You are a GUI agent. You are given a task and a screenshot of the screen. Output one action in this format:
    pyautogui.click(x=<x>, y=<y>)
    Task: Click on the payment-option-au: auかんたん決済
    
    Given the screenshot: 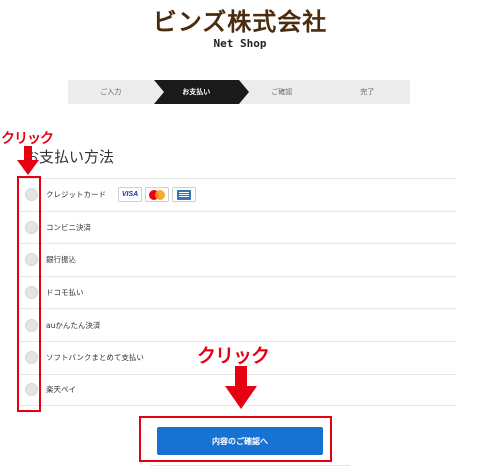 What is the action you would take?
    pyautogui.click(x=238, y=324)
    